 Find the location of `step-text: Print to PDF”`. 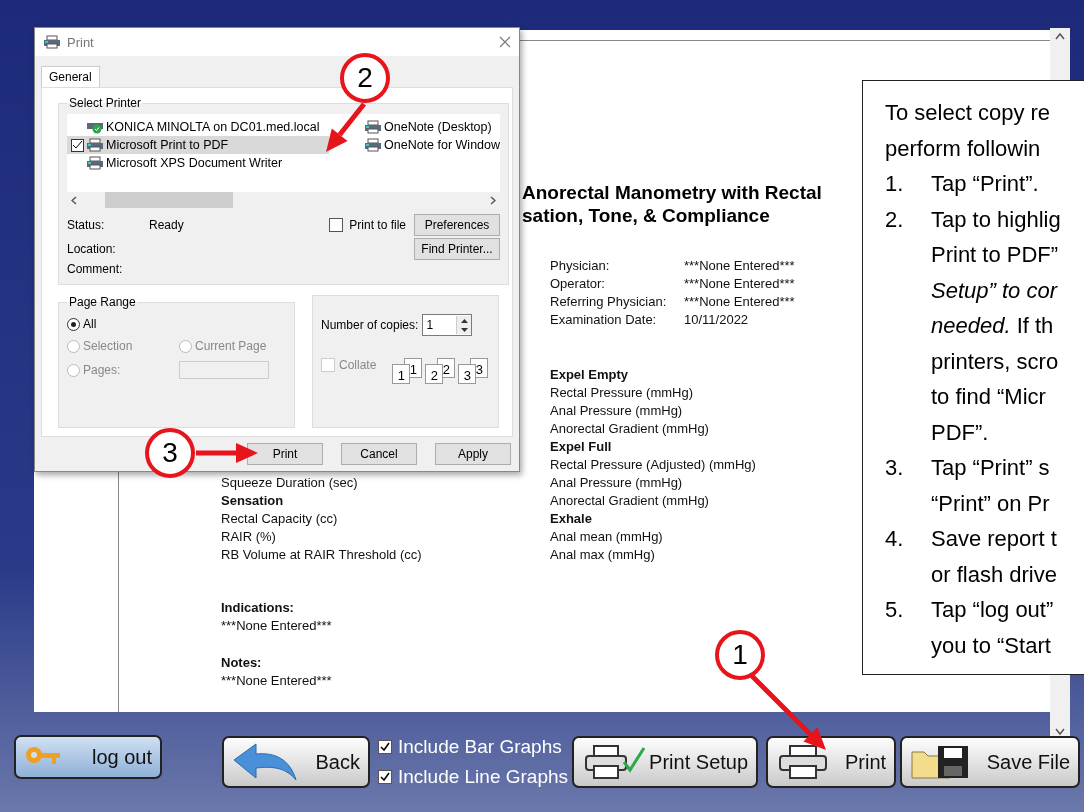

step-text: Print to PDF” is located at coordinates (995, 255).